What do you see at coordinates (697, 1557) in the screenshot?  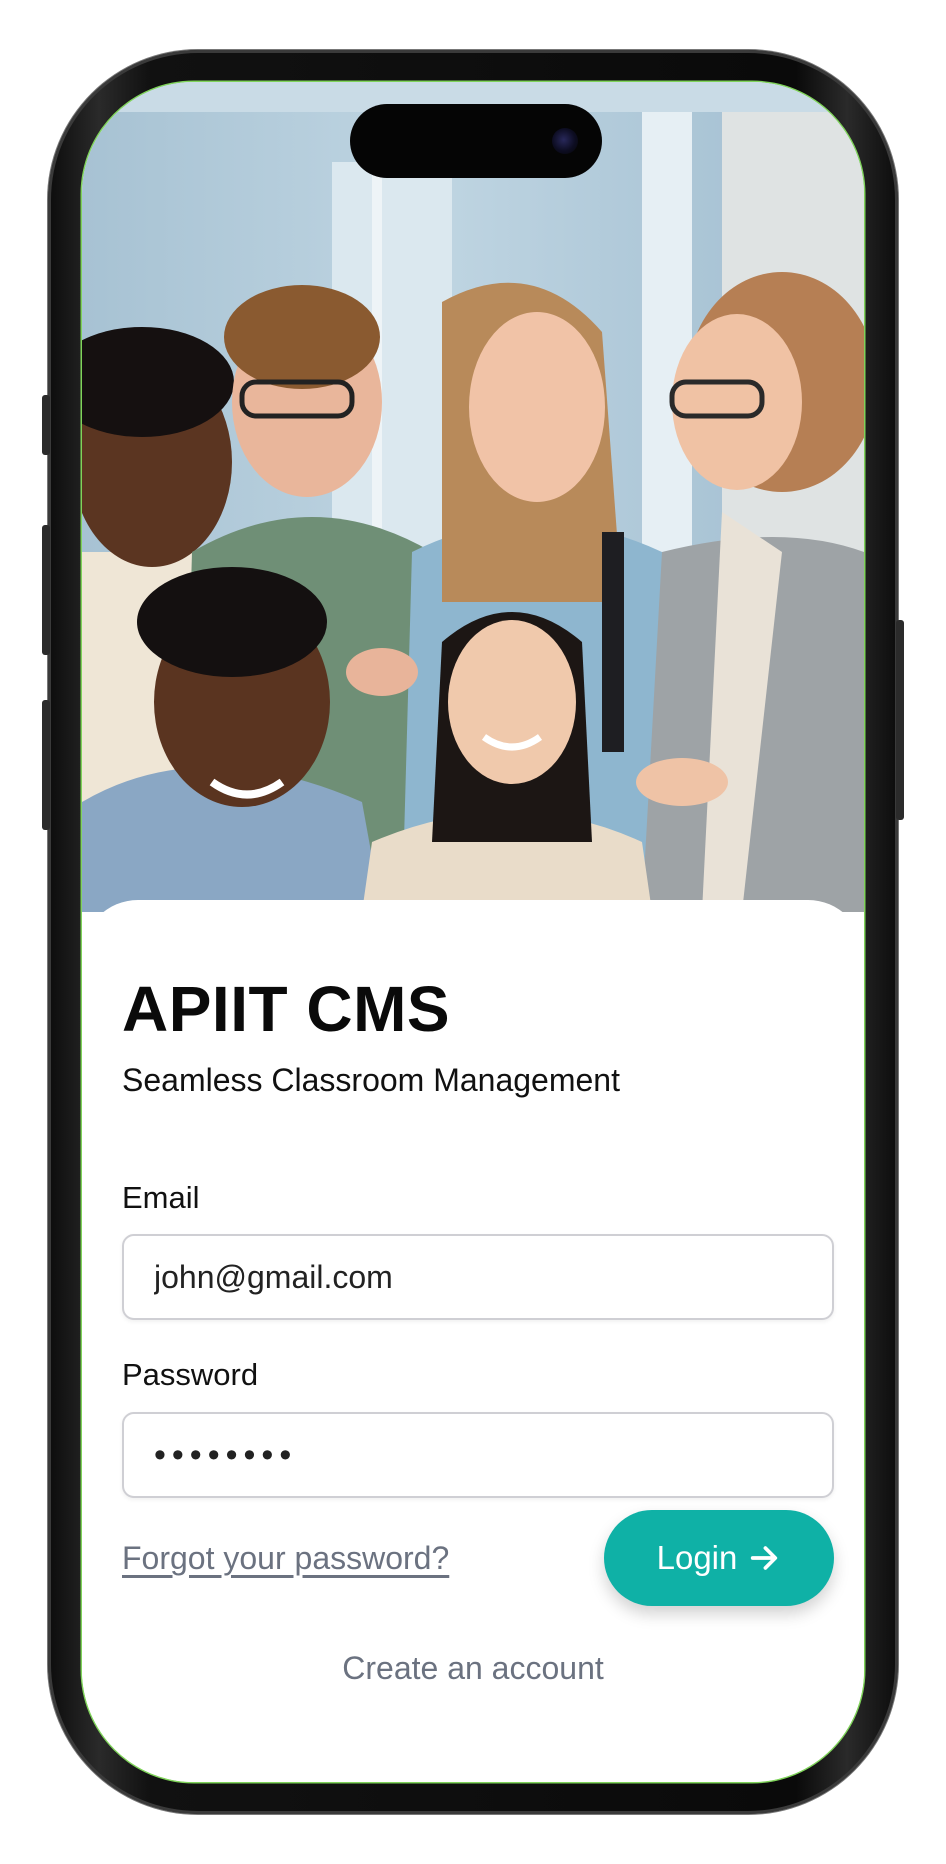 I see `login-button-label: Login` at bounding box center [697, 1557].